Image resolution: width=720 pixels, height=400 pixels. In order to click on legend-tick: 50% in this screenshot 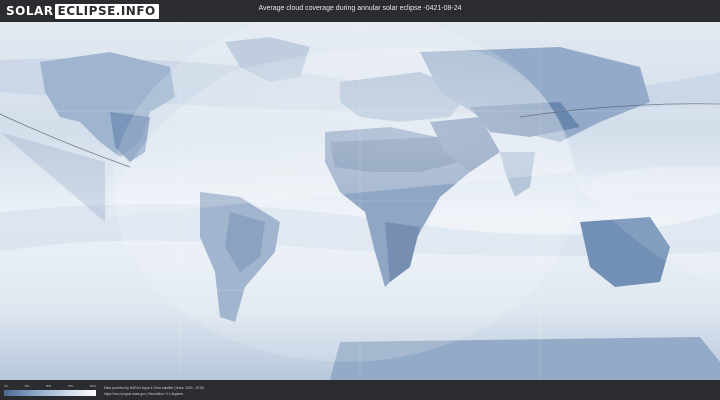, I will do `click(48, 386)`.